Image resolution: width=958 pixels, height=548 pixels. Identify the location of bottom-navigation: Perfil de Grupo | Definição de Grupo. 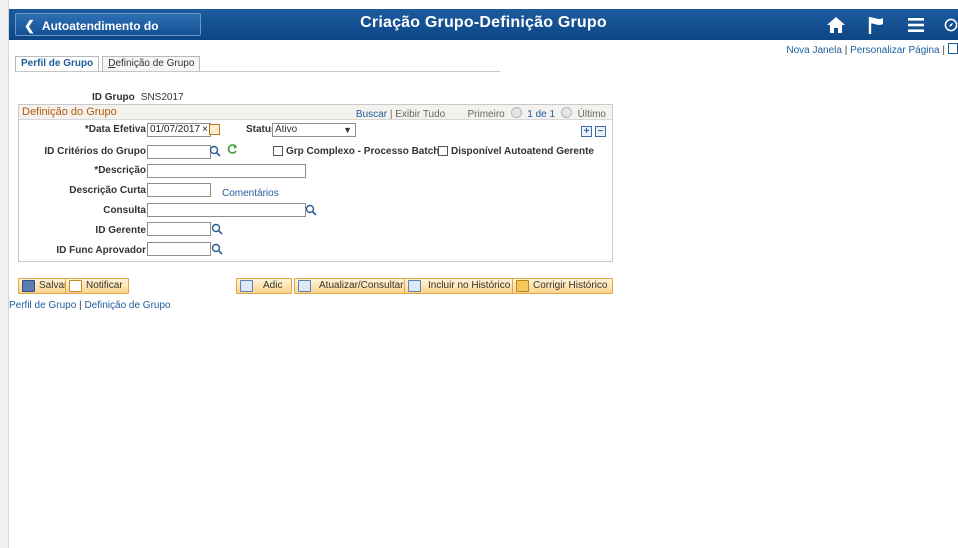
(90, 305).